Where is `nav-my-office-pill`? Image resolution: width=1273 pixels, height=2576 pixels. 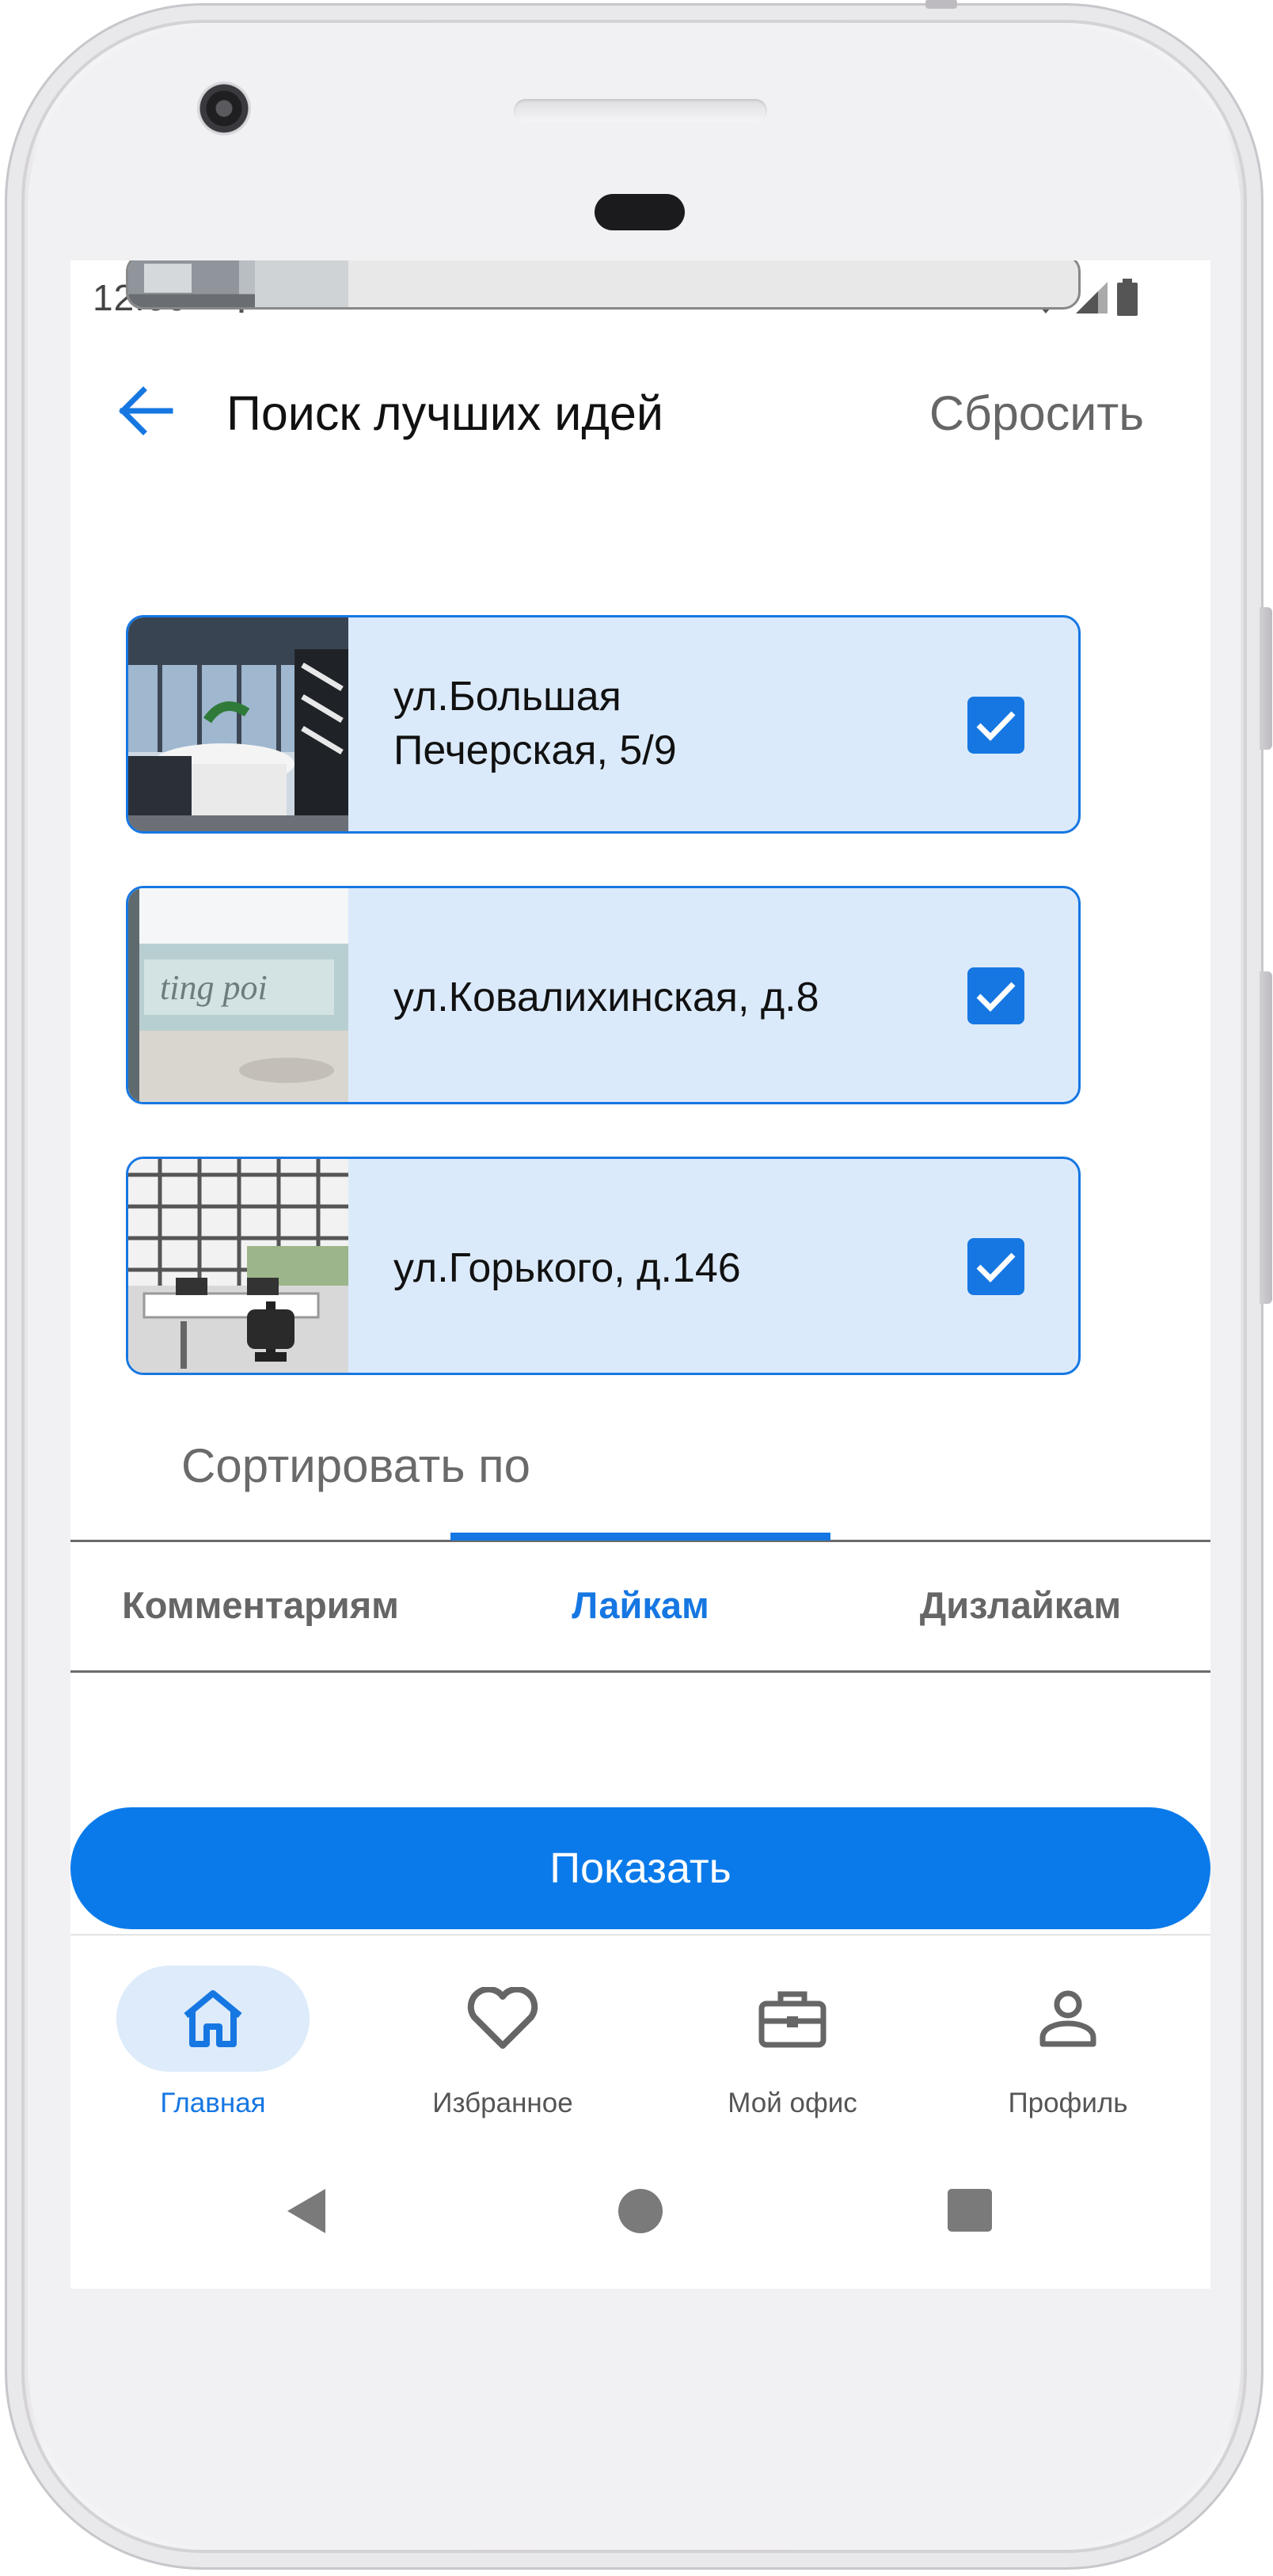 nav-my-office-pill is located at coordinates (792, 2019).